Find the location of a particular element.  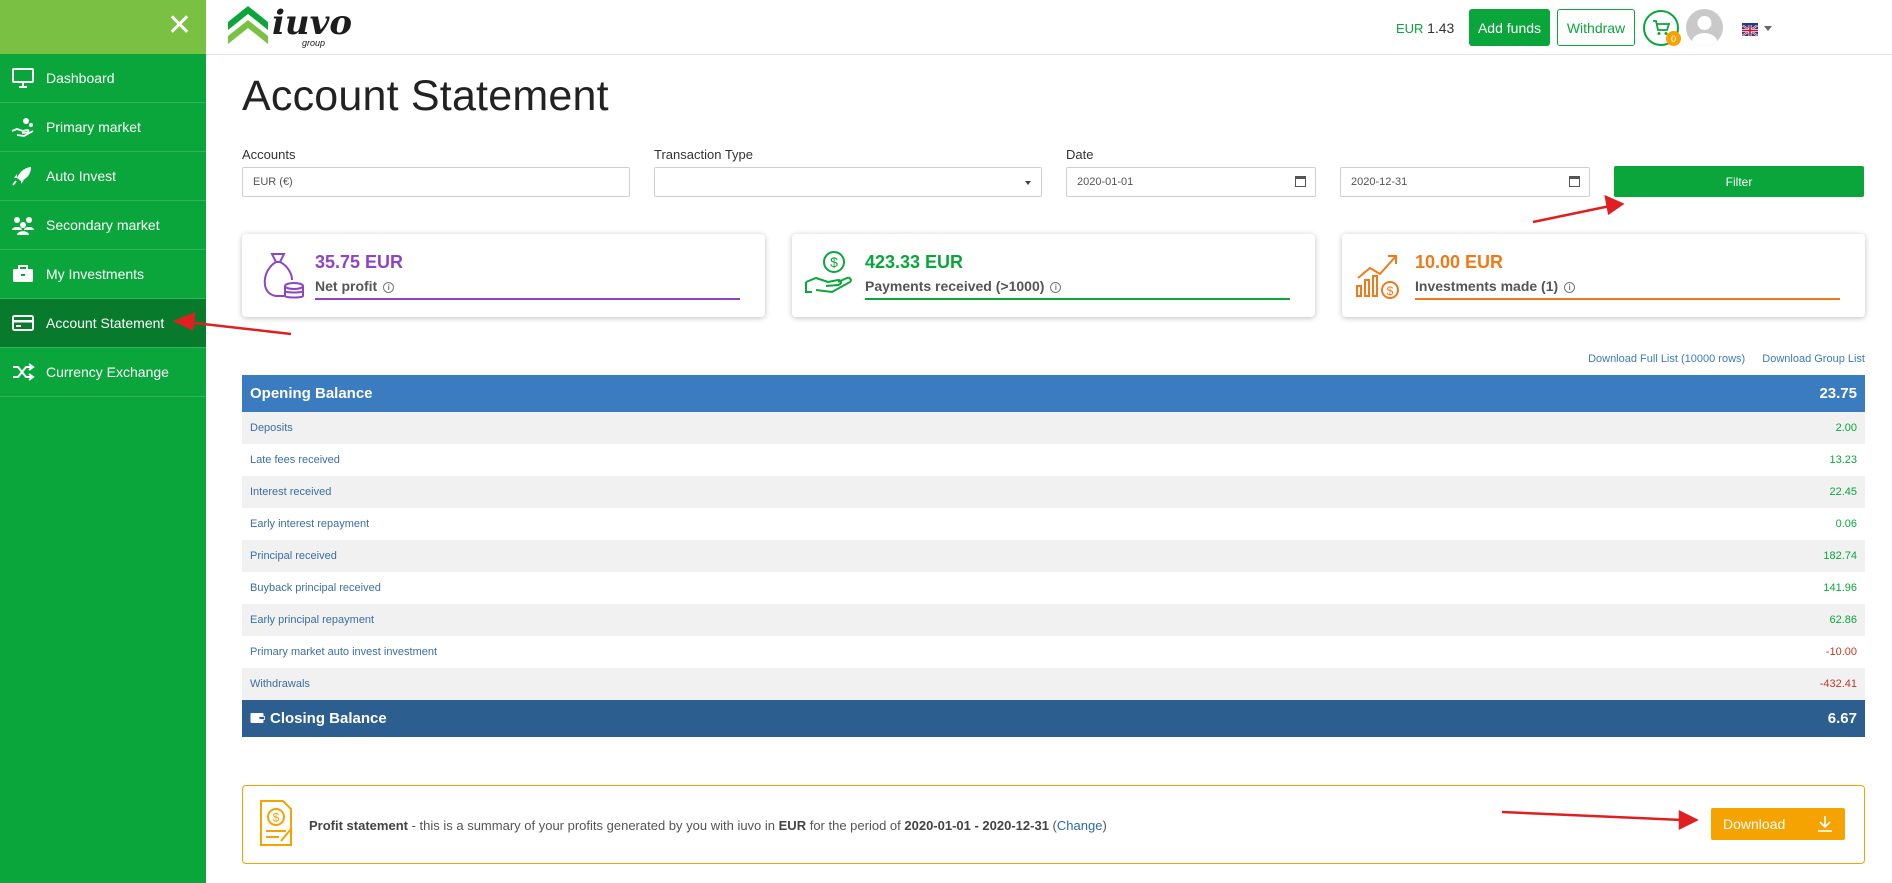

annotation-arrow-download is located at coordinates (1600, 820).